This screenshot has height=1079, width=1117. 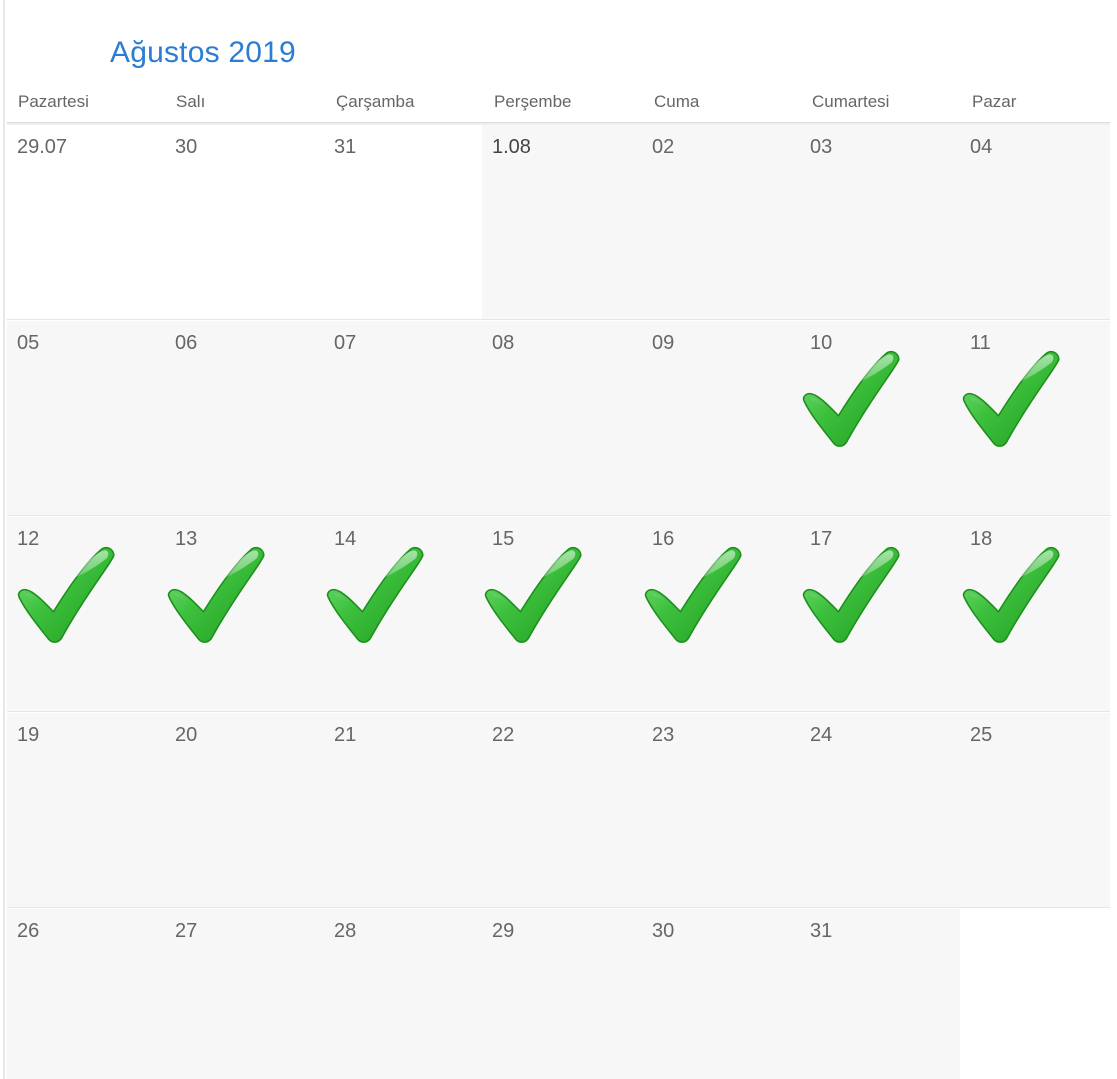 What do you see at coordinates (677, 101) in the screenshot?
I see `weekday-friday: Cuma` at bounding box center [677, 101].